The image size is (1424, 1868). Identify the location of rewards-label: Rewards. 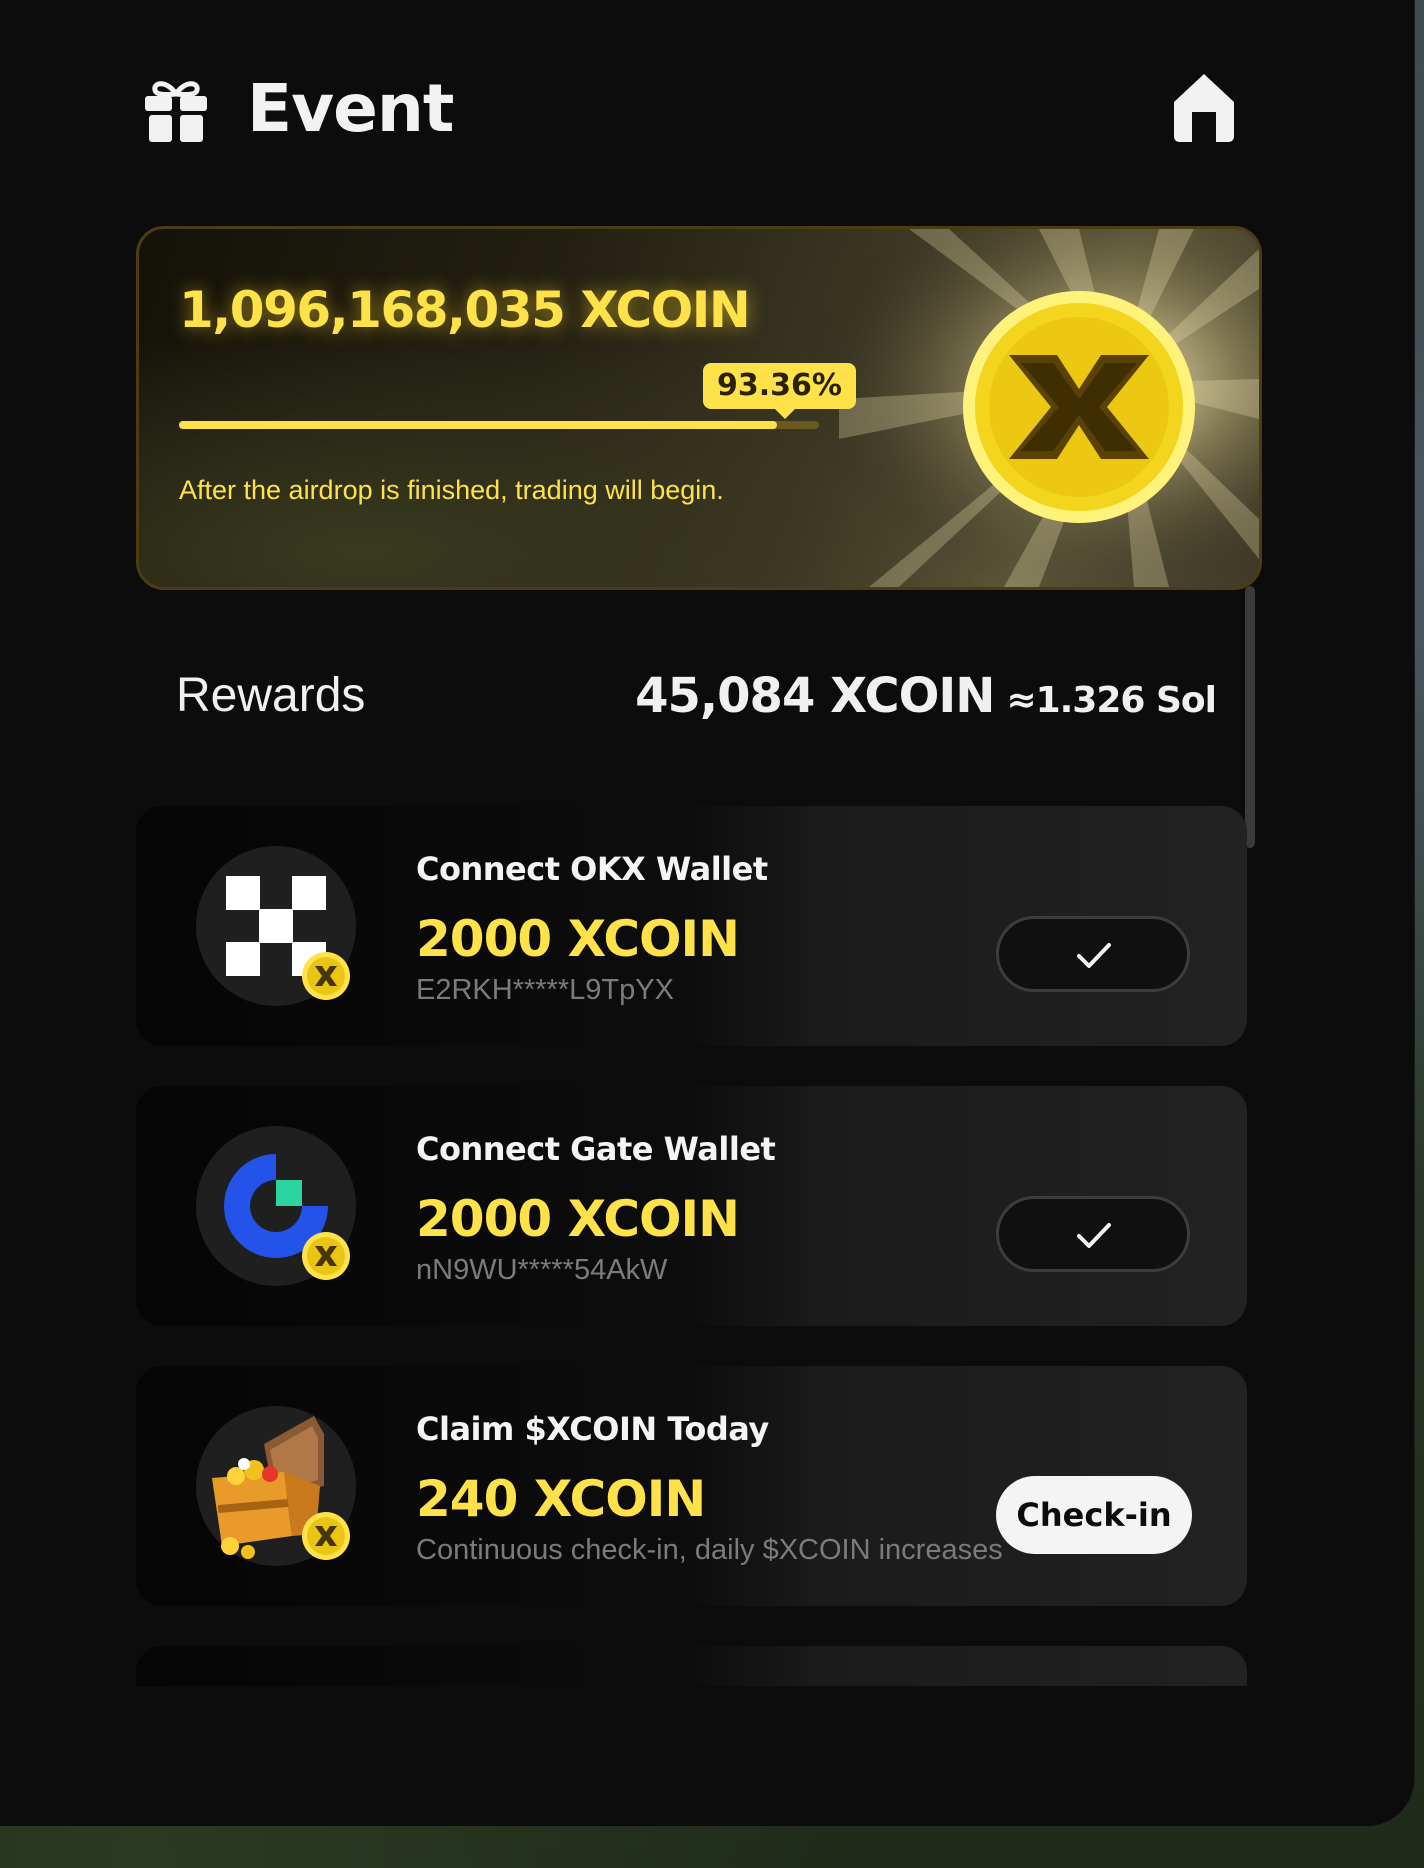
(271, 695).